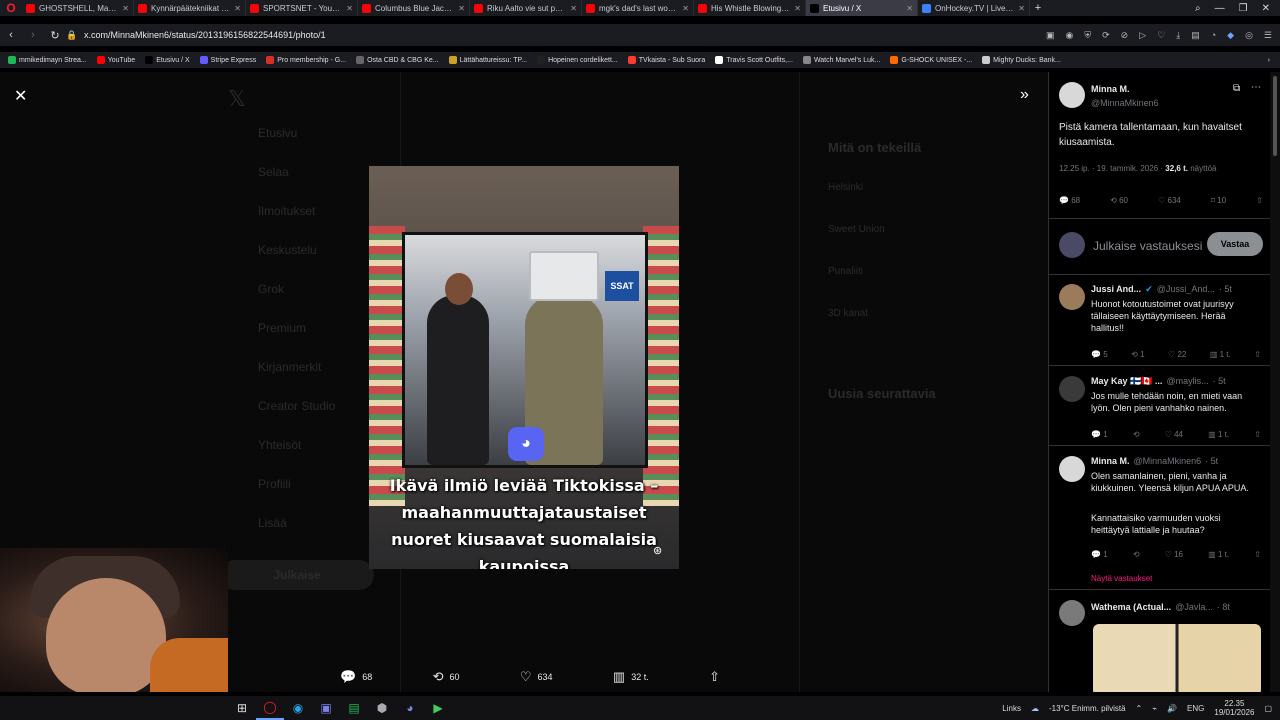 The width and height of the screenshot is (1280, 720). What do you see at coordinates (1195, 708) in the screenshot?
I see `language-indicator: ENG` at bounding box center [1195, 708].